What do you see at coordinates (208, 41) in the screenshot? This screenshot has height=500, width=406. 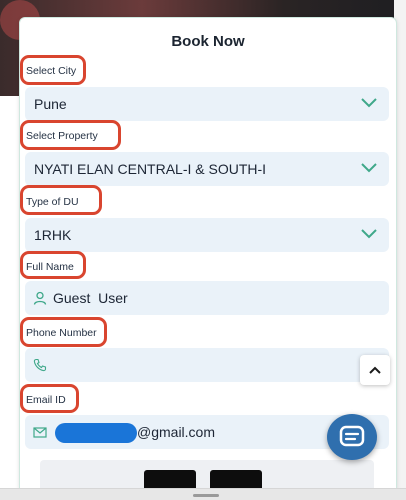 I see `modal-title: Book Now` at bounding box center [208, 41].